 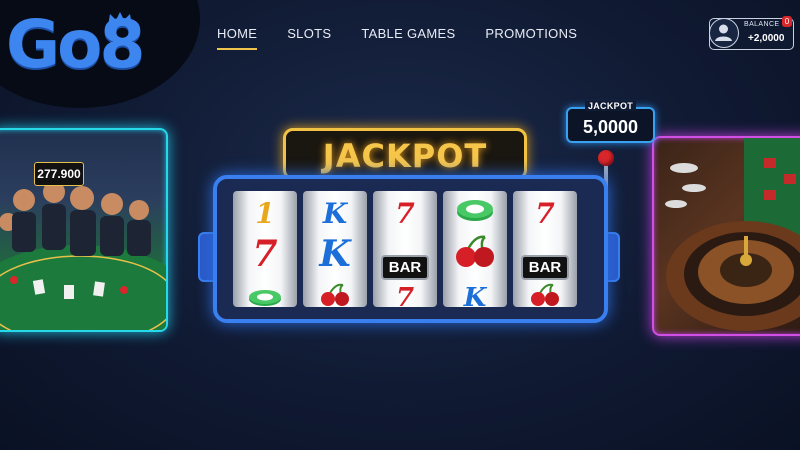 I want to click on machine-side-right, so click(x=613, y=257).